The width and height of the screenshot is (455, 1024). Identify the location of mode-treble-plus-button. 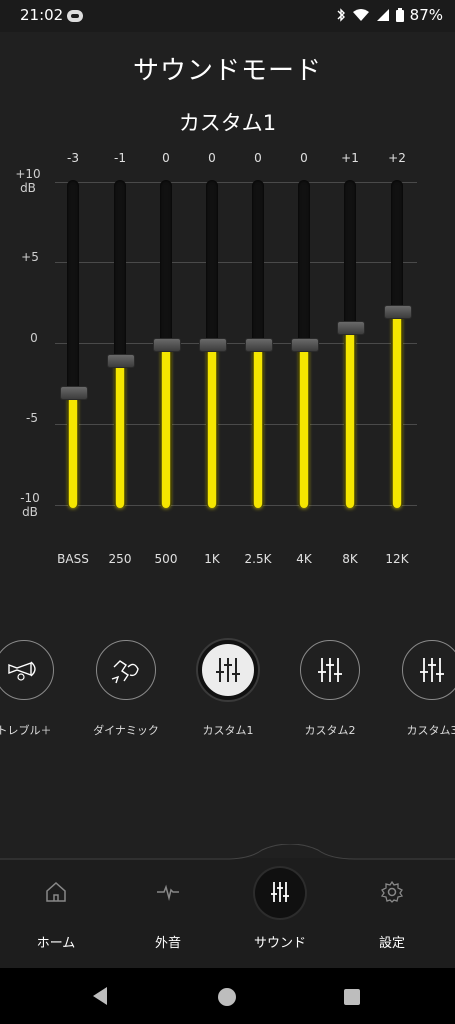
(27, 670).